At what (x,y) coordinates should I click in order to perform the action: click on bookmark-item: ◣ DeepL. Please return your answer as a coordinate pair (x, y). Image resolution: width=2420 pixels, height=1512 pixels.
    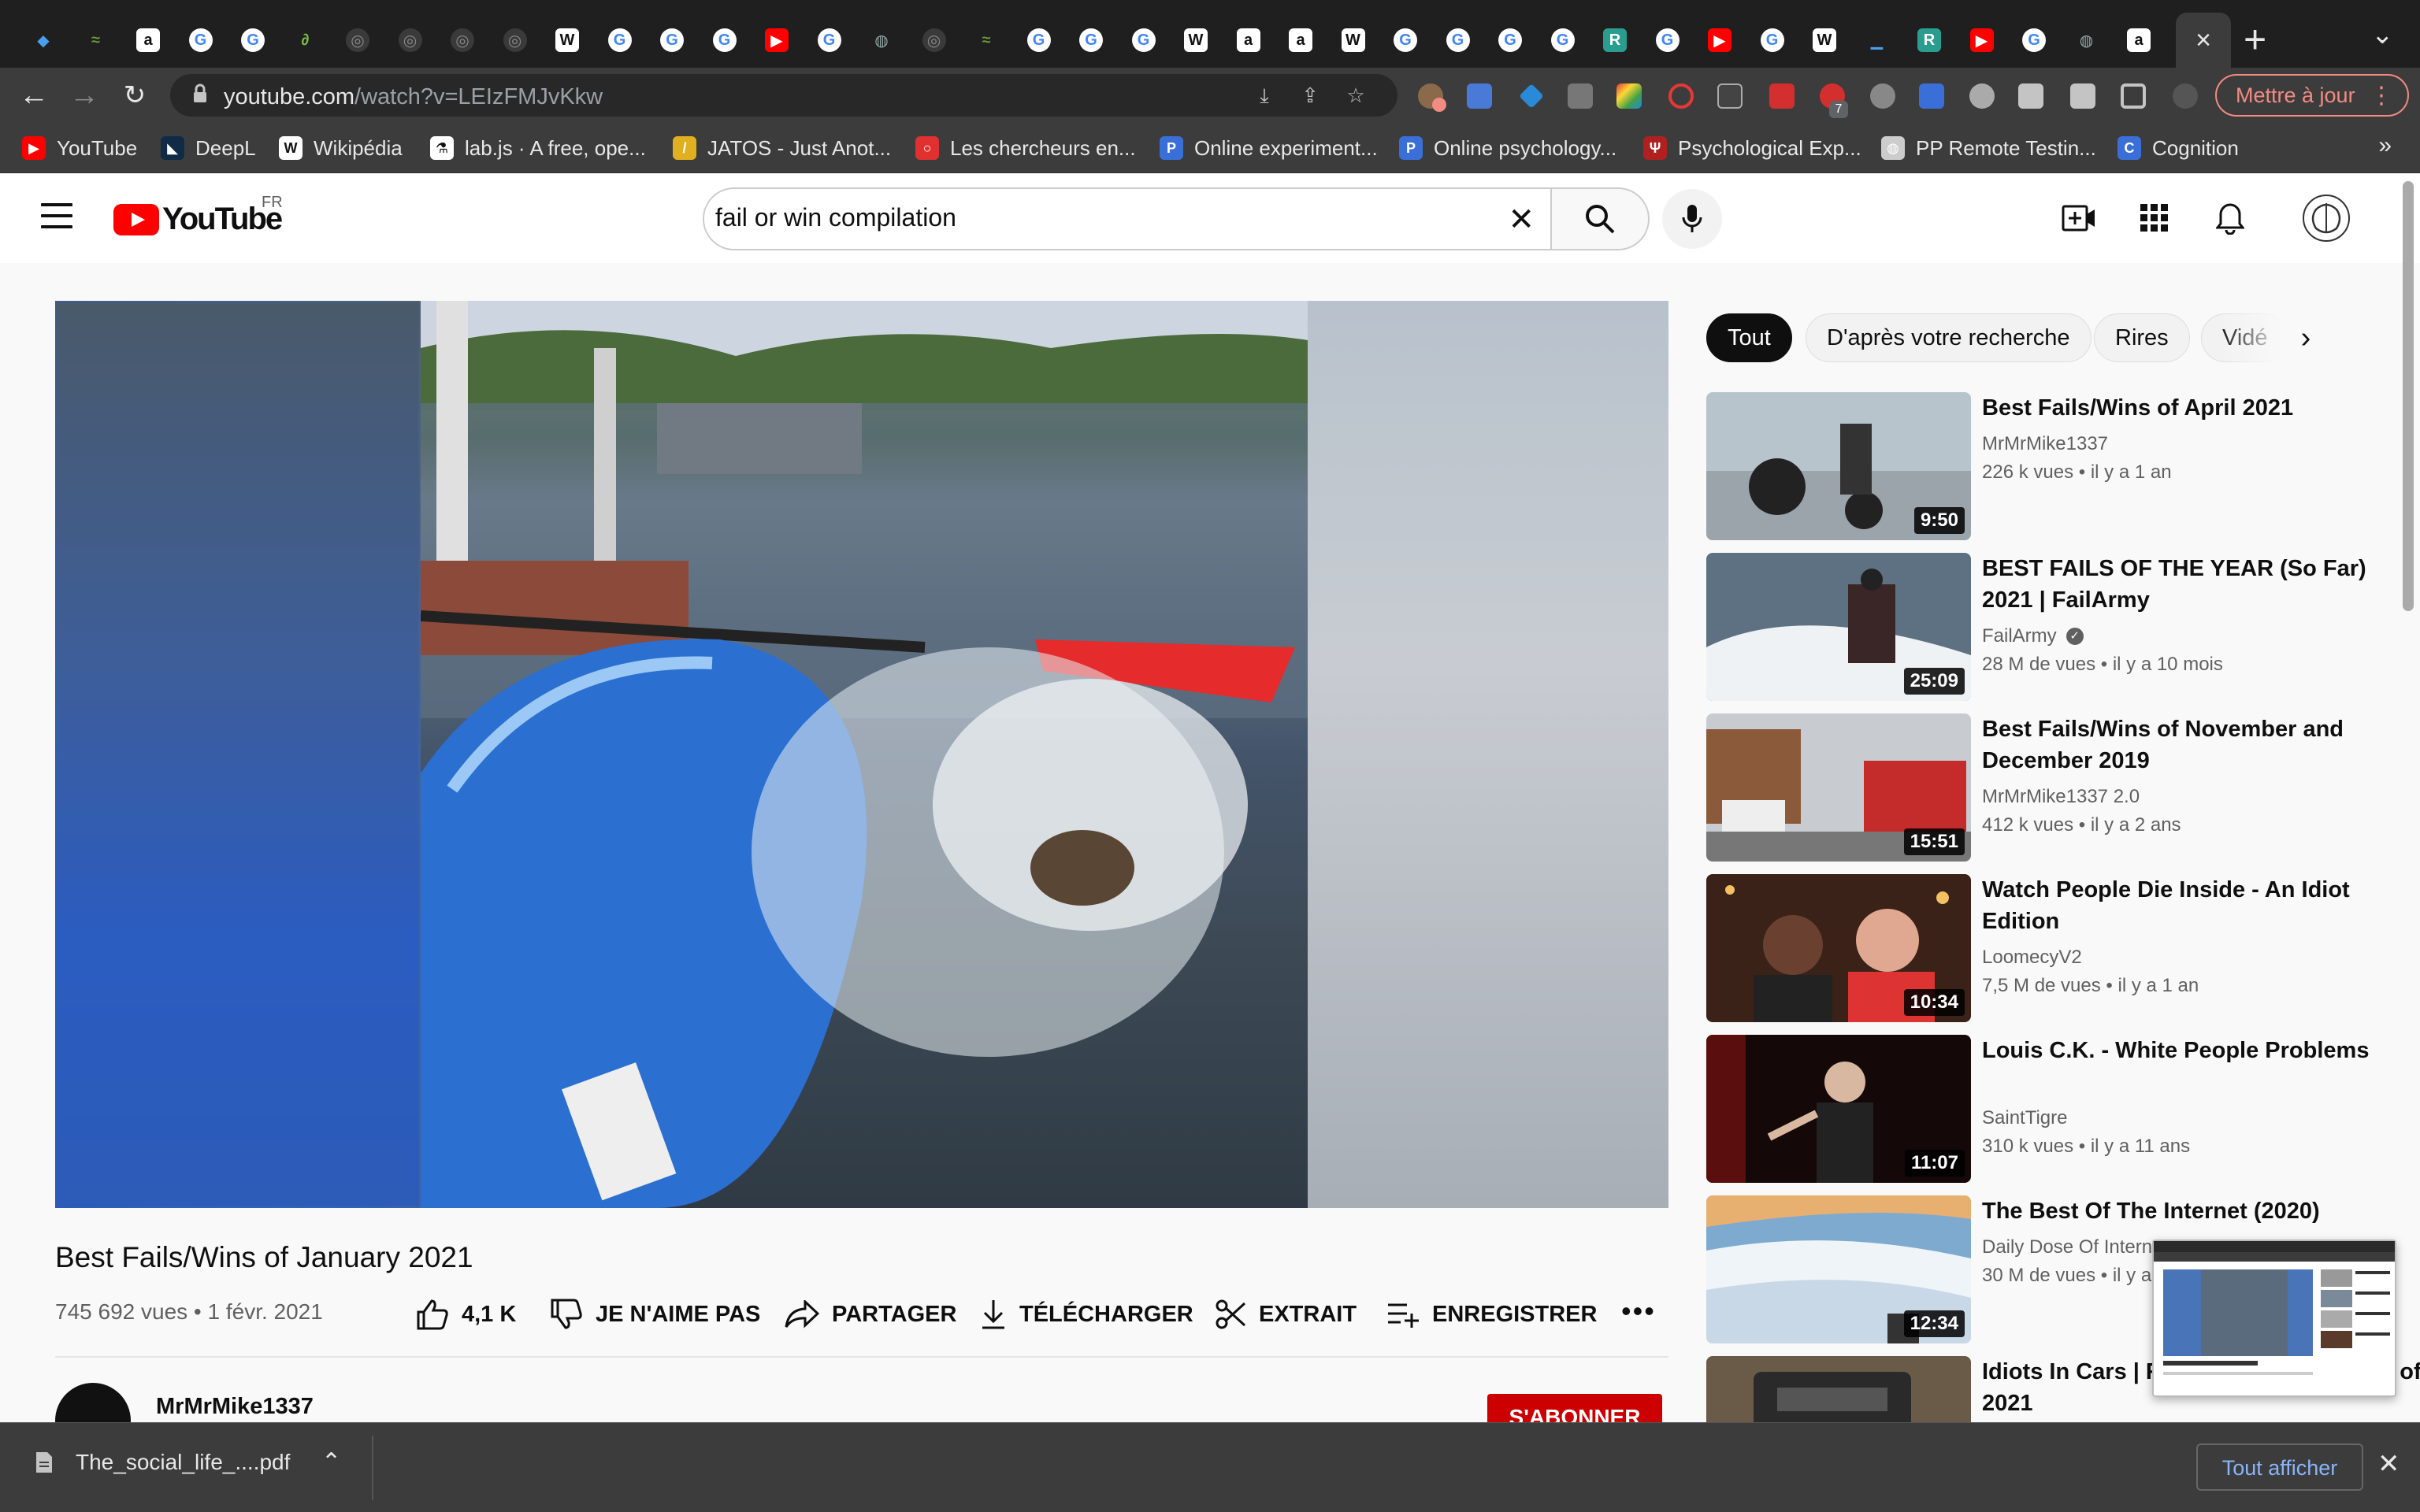
    Looking at the image, I should click on (208, 148).